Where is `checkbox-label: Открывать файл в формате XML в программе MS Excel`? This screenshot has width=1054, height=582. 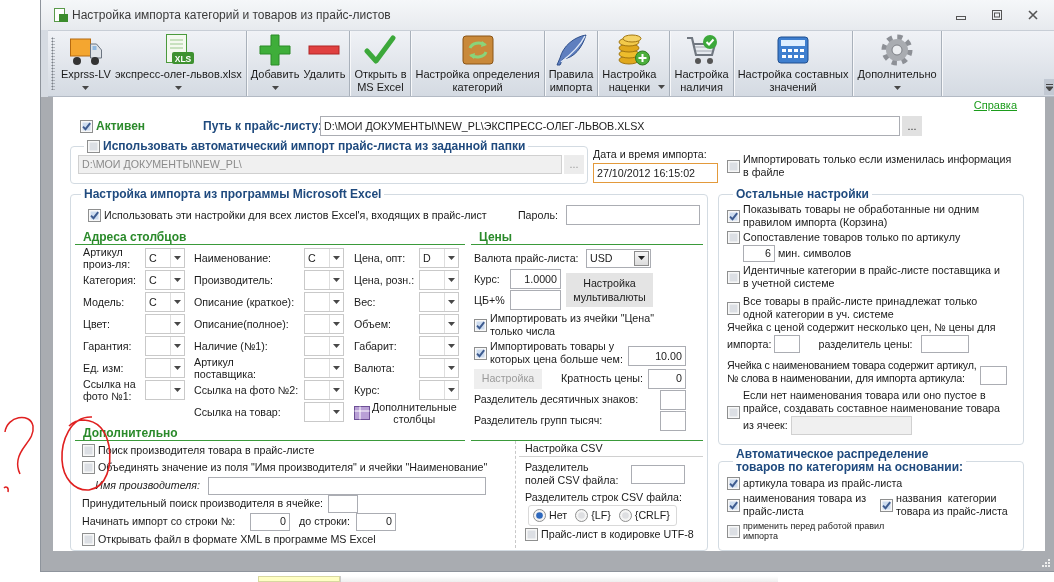
checkbox-label: Открывать файл в формате XML в программе MS Excel is located at coordinates (237, 539).